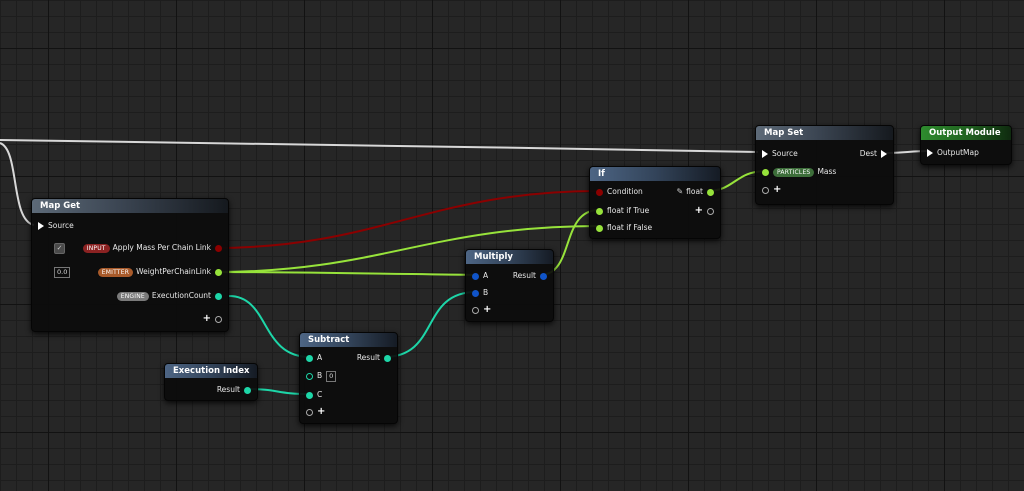  I want to click on output-map-label: OutputMap, so click(958, 152).